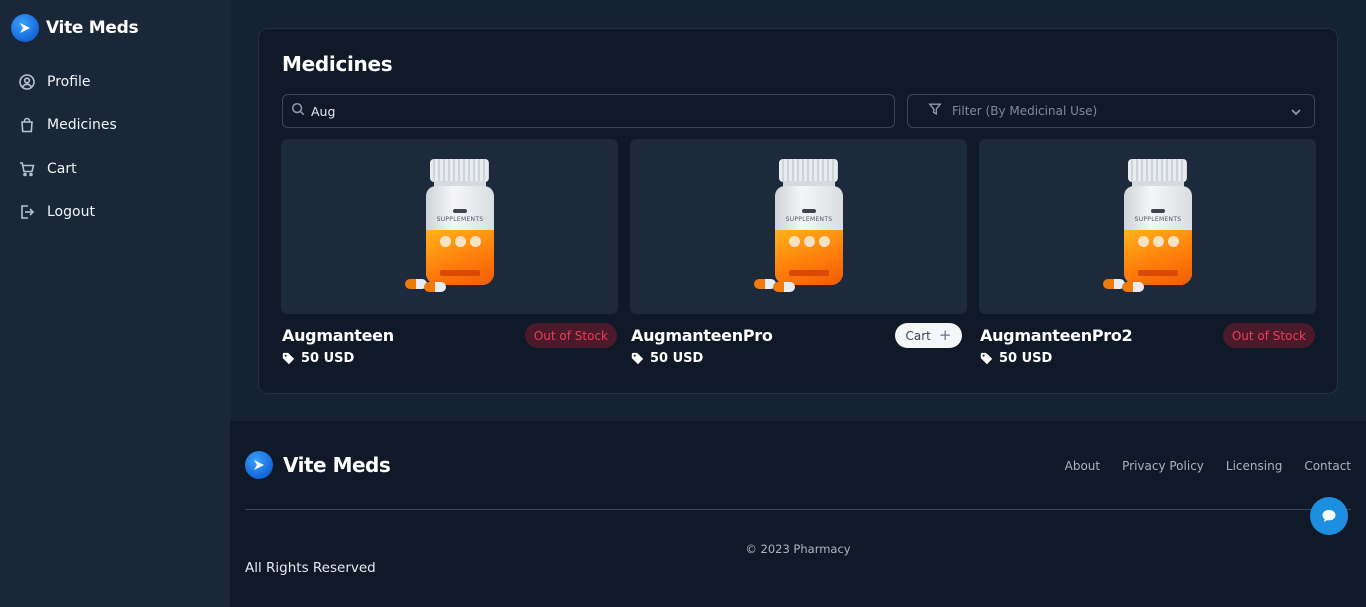 This screenshot has height=607, width=1366. I want to click on search-box, so click(588, 111).